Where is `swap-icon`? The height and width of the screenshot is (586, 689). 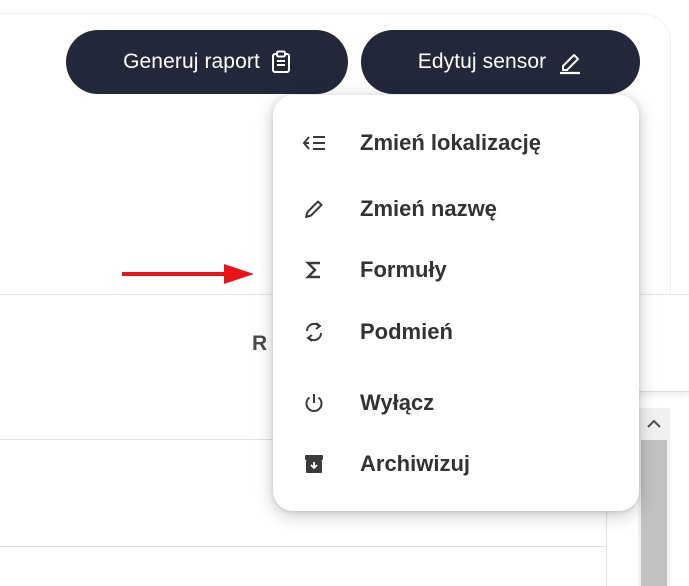 swap-icon is located at coordinates (314, 332).